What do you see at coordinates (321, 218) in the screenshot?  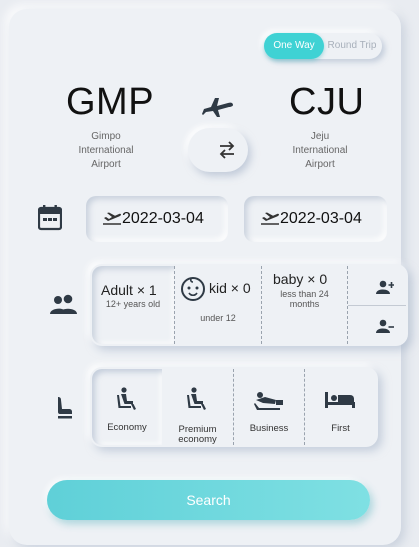 I see `return-date-value: 2022-03-04` at bounding box center [321, 218].